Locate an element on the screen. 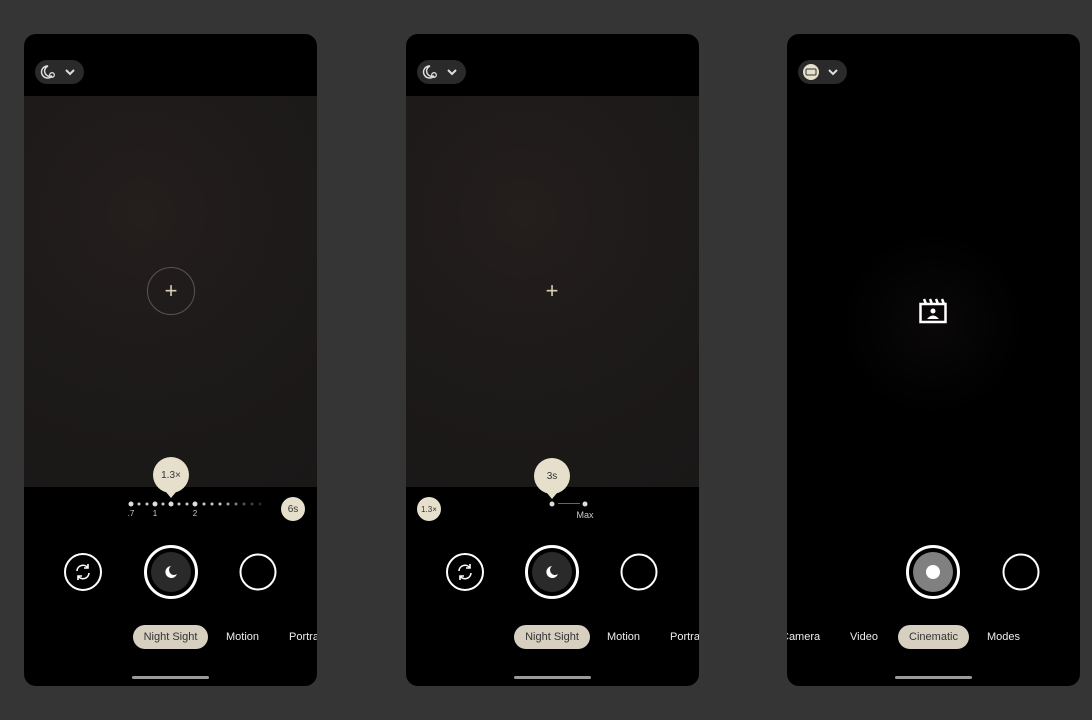  zoom-tick-label: .7 is located at coordinates (131, 513).